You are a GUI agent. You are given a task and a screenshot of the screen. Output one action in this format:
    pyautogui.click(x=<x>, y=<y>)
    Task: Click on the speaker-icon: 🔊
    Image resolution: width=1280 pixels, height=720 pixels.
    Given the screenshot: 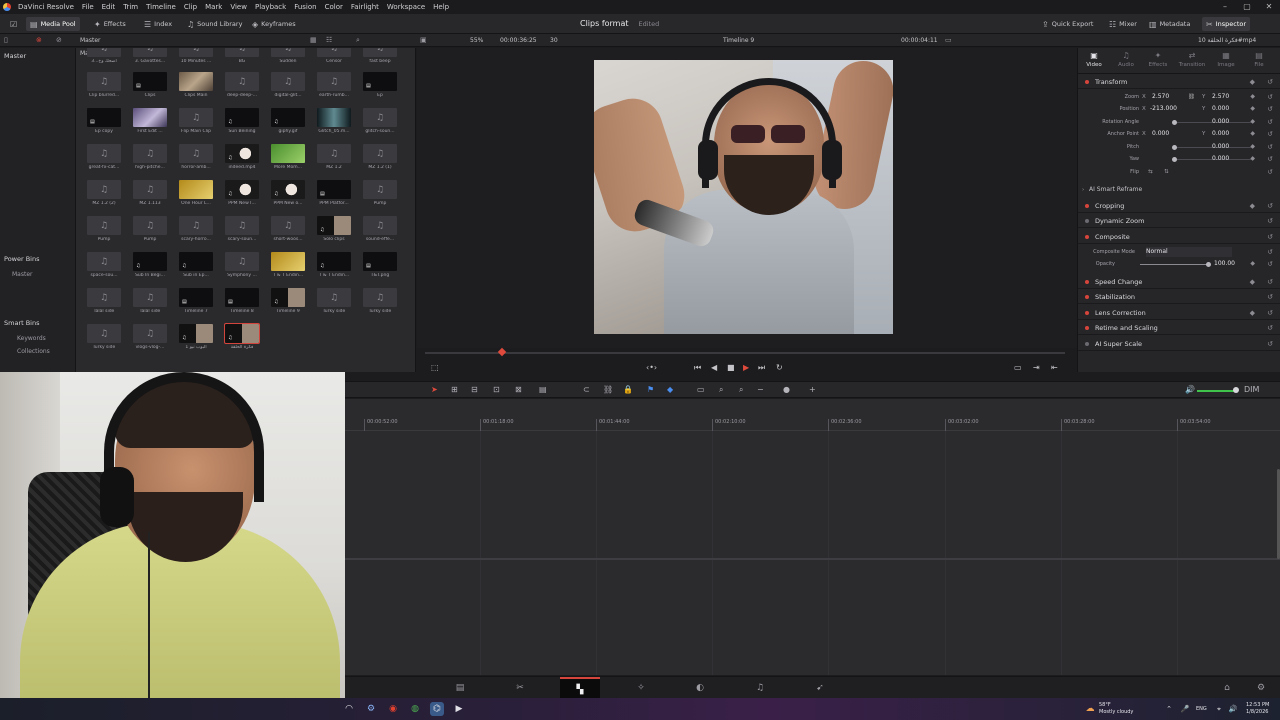 What is the action you would take?
    pyautogui.click(x=1190, y=390)
    